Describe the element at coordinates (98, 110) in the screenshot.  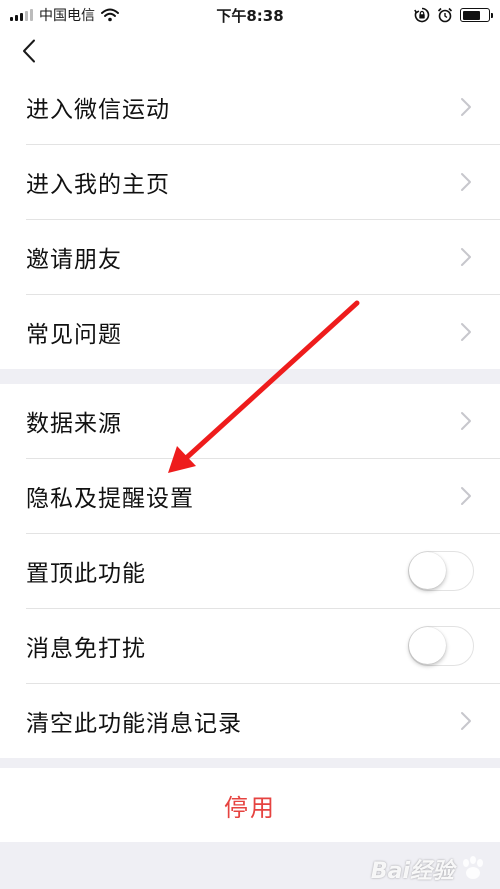
I see `menu-item-label: 进入微信运动` at that location.